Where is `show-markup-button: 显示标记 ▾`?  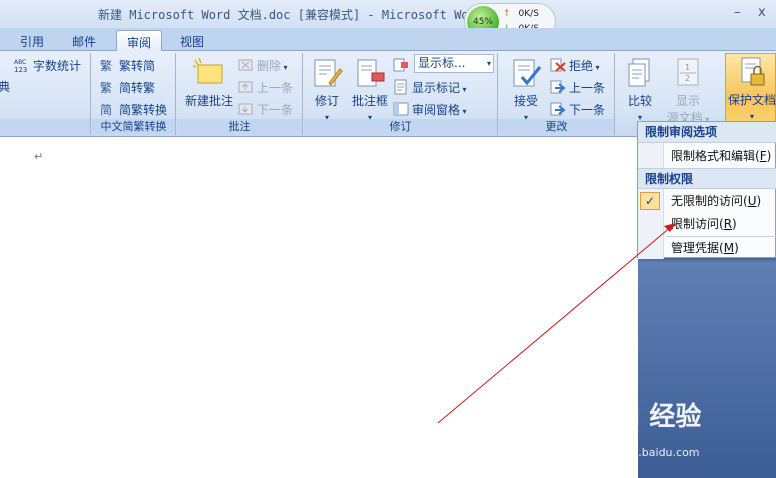
show-markup-button: 显示标记 ▾ is located at coordinates (430, 88).